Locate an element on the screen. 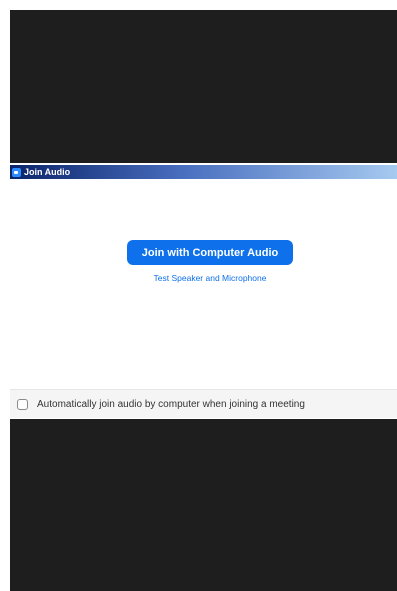  dialog-title: Join Audio is located at coordinates (47, 172).